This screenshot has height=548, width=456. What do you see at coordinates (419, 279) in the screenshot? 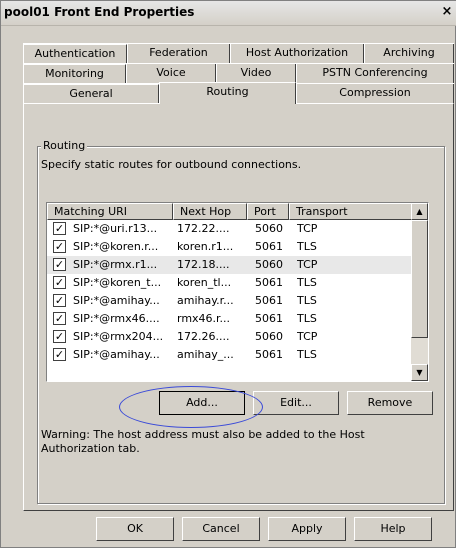
I see `scrollbar-thumb` at bounding box center [419, 279].